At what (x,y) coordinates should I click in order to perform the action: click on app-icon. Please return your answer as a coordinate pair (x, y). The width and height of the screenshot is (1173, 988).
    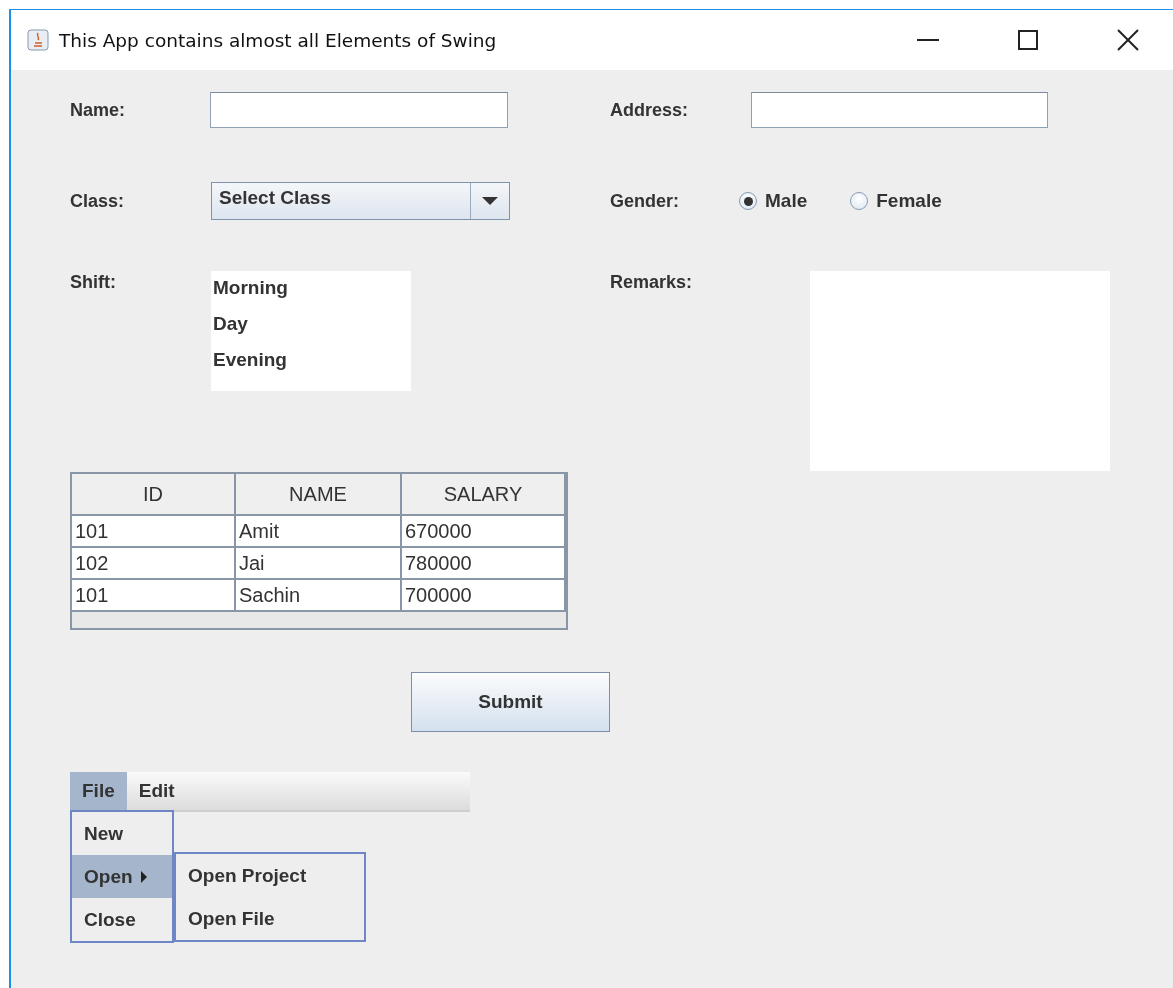
    Looking at the image, I should click on (38, 40).